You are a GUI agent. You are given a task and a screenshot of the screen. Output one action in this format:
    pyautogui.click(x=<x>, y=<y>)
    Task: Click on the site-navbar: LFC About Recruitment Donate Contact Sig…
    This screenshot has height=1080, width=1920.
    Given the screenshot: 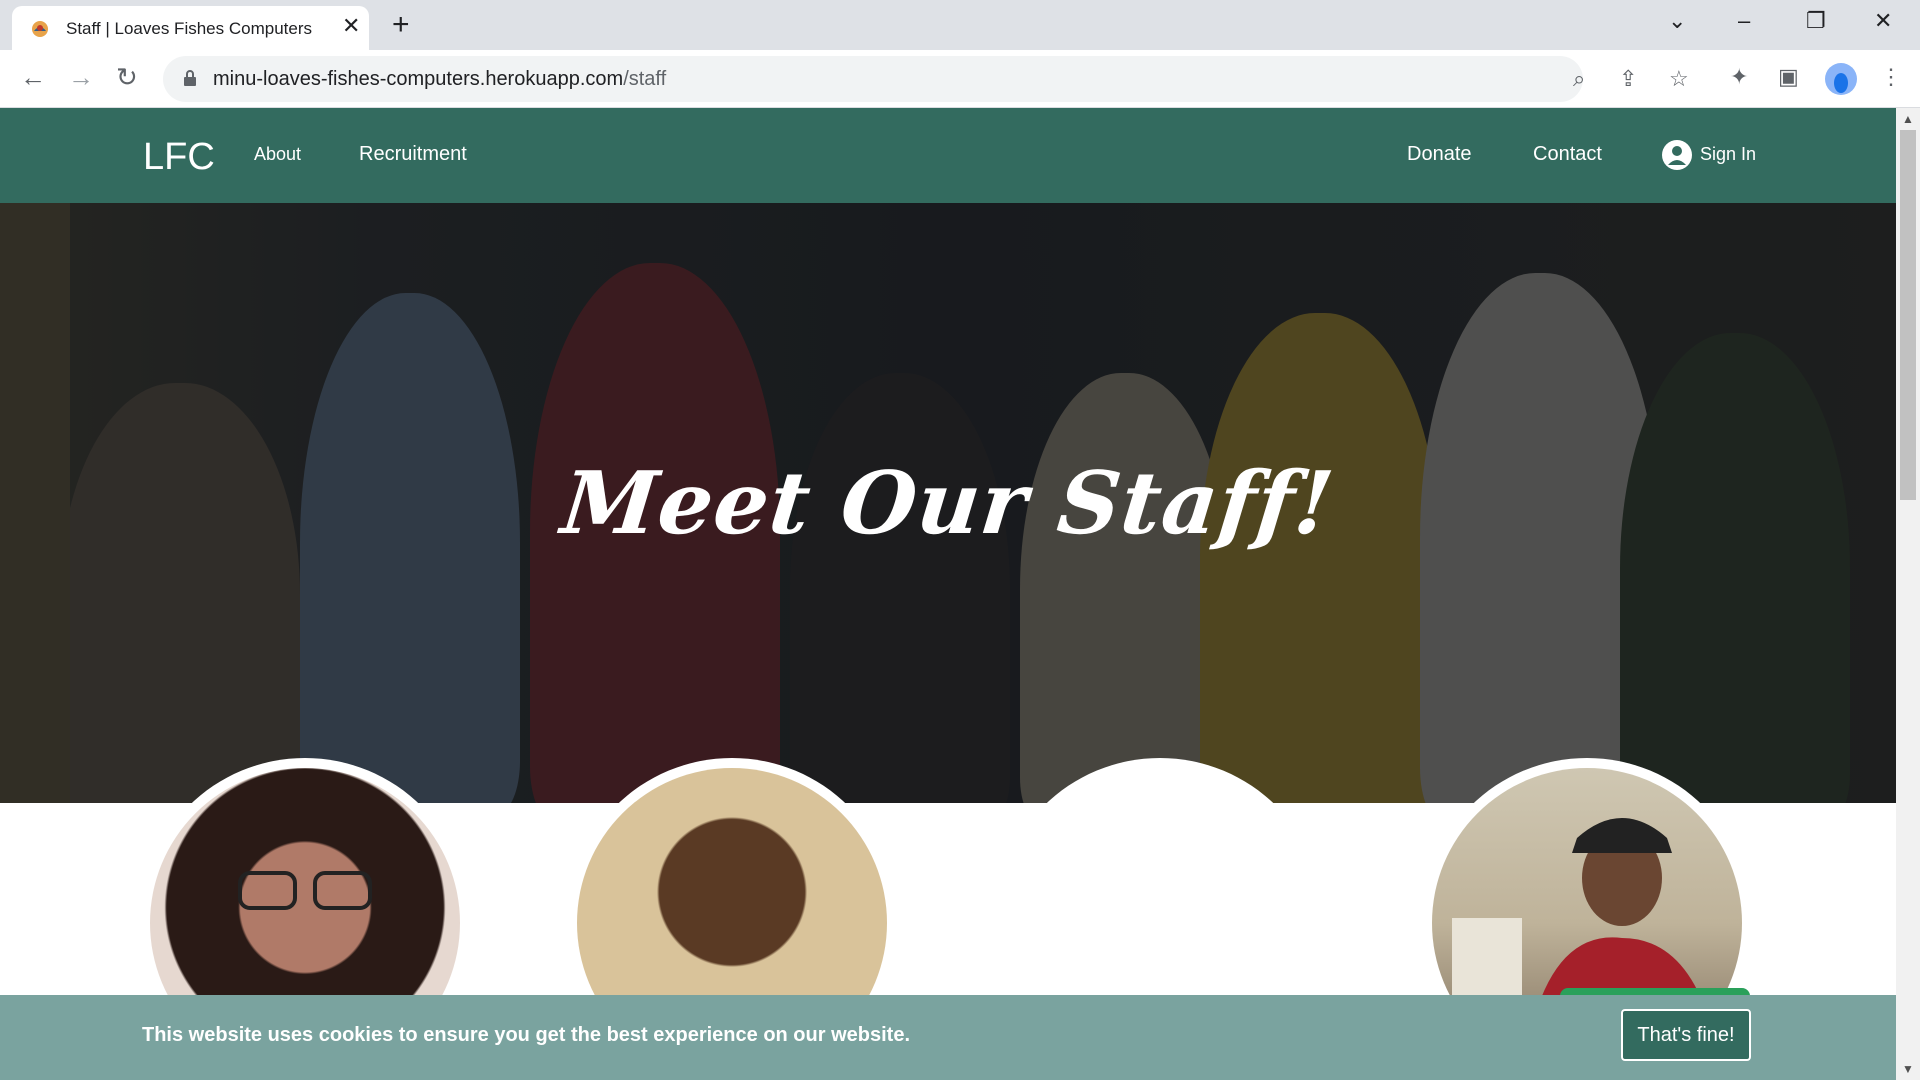 What is the action you would take?
    pyautogui.click(x=948, y=155)
    